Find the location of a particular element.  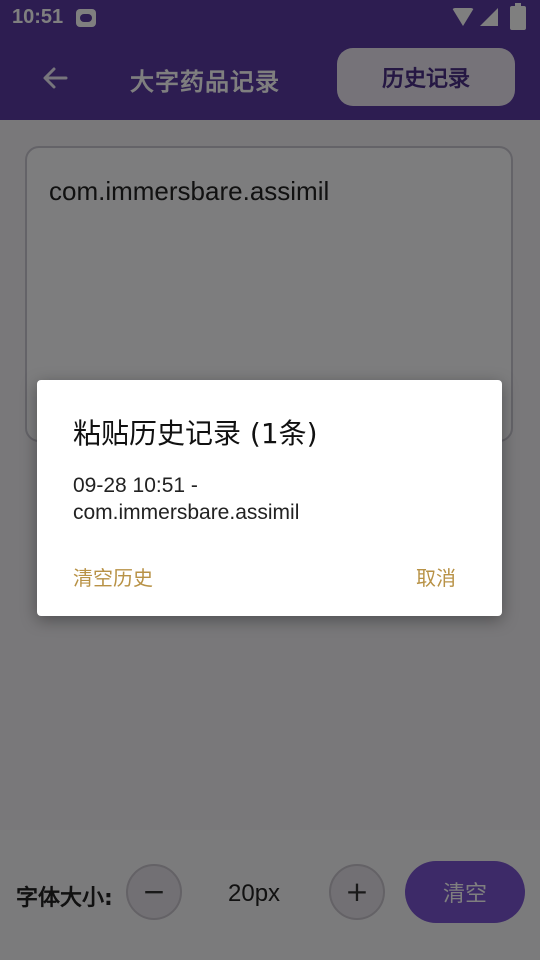

history-item-time: 09-28 10:51 - is located at coordinates (135, 485).